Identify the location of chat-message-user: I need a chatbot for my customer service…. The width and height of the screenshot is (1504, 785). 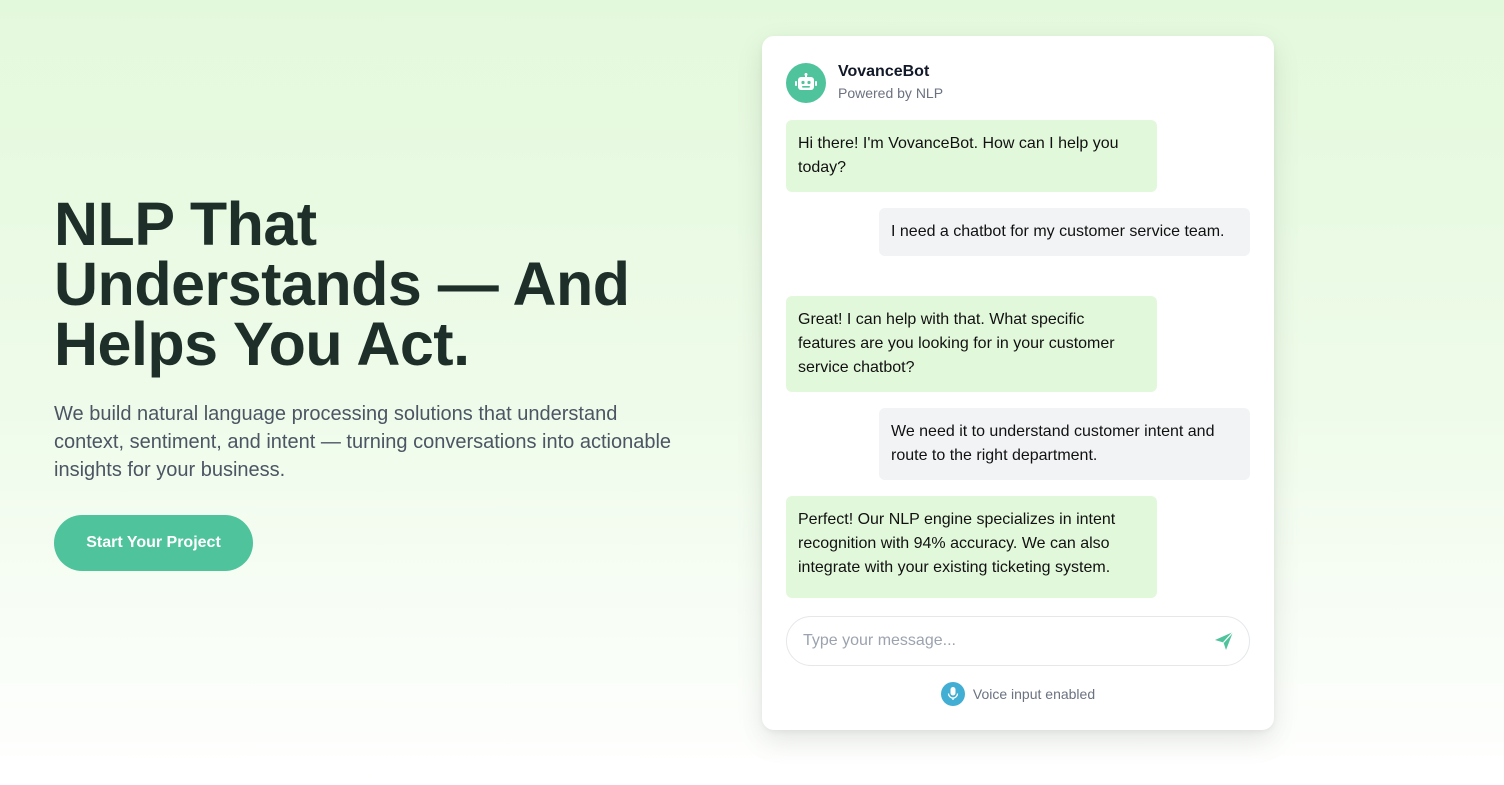
(1064, 232).